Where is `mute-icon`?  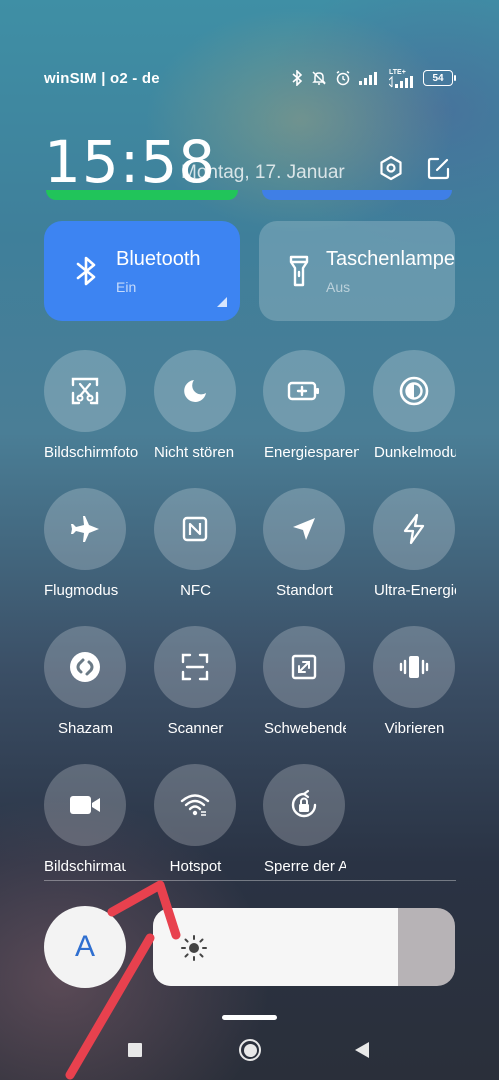 mute-icon is located at coordinates (319, 78).